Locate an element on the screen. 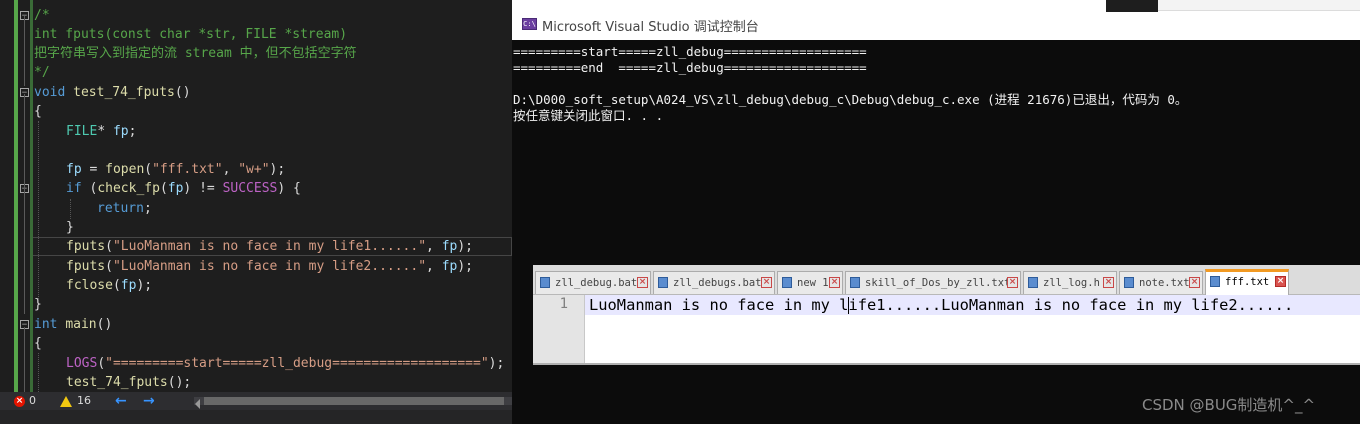 Image resolution: width=1360 pixels, height=424 pixels. code-line: test_74_fputs(); is located at coordinates (256, 382).